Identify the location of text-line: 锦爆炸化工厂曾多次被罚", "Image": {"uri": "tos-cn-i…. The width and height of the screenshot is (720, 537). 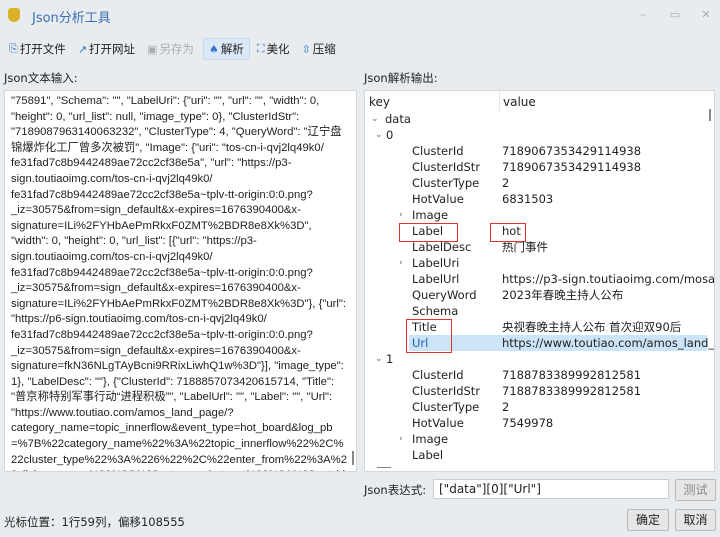
(167, 147).